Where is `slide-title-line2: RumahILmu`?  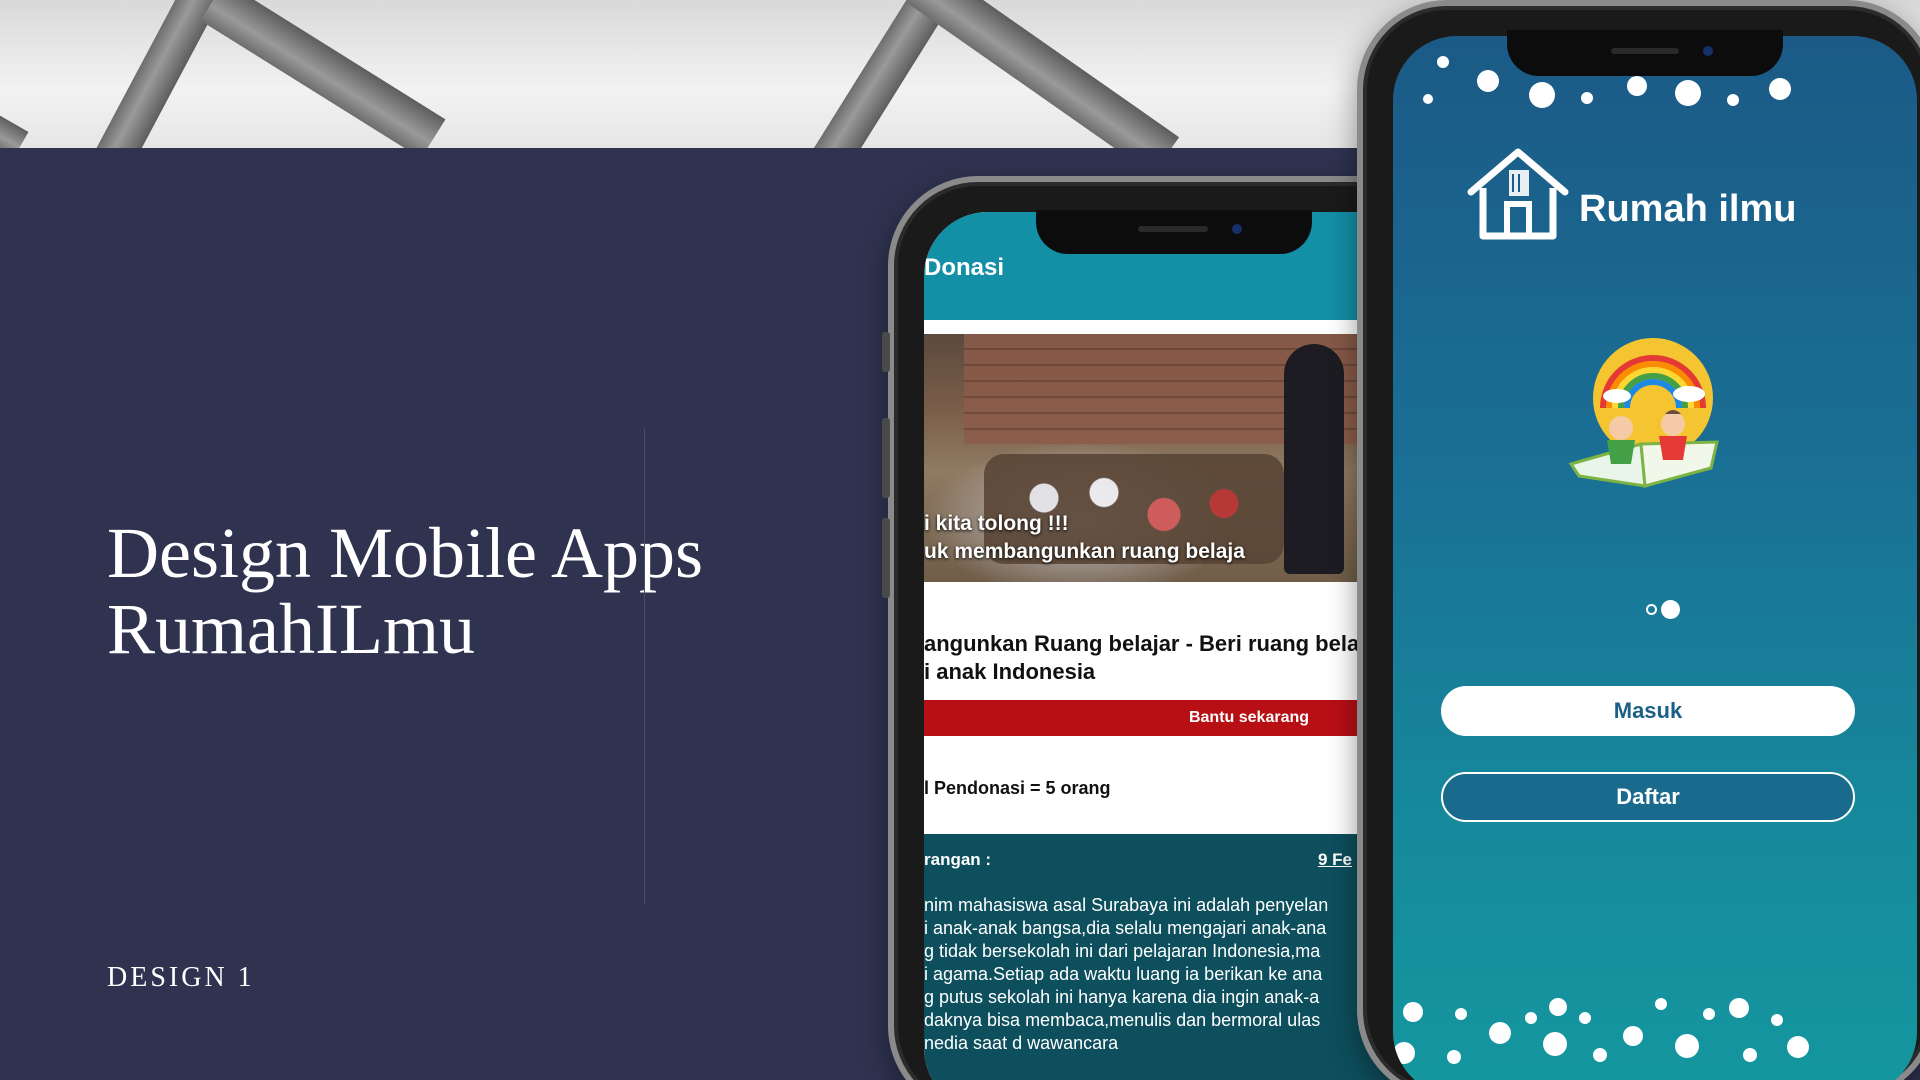 slide-title-line2: RumahILmu is located at coordinates (291, 629).